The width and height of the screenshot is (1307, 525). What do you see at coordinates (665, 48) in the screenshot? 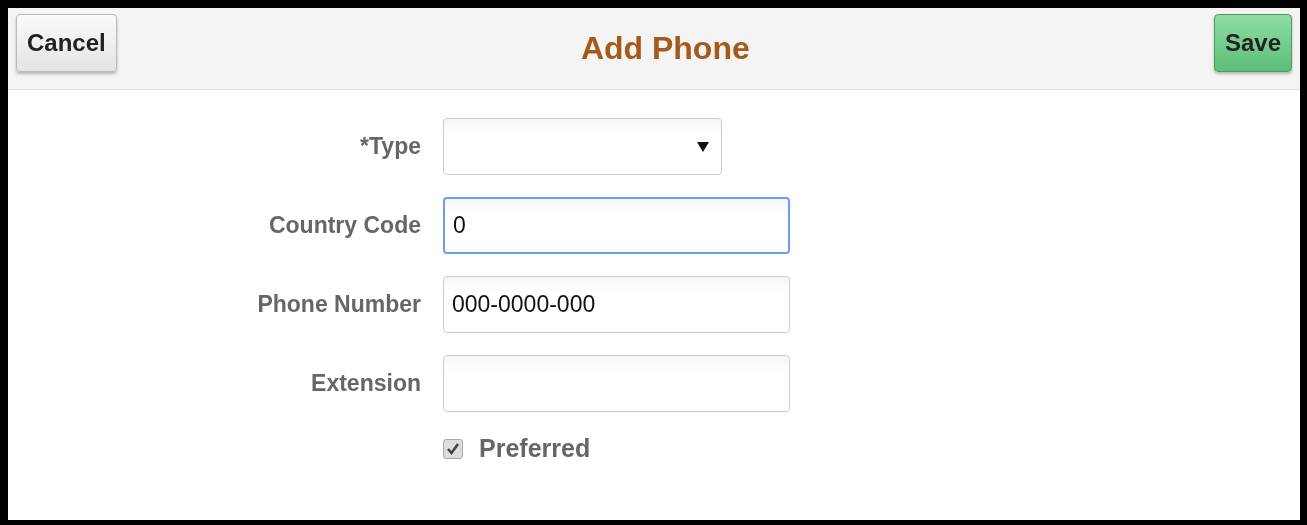
I see `page-title: Add Phone` at bounding box center [665, 48].